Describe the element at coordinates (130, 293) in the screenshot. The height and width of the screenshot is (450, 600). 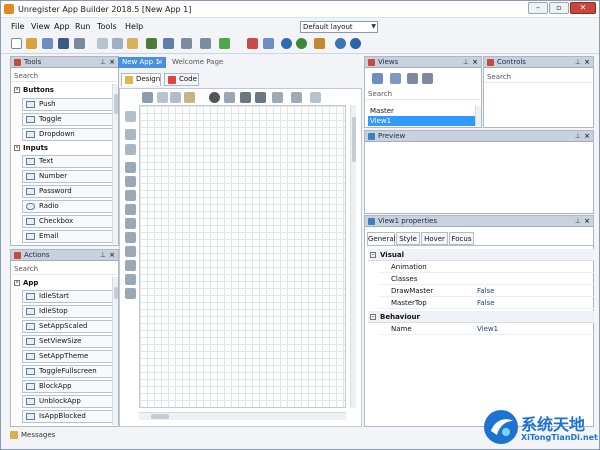
I see `space-vertical-icon` at that location.